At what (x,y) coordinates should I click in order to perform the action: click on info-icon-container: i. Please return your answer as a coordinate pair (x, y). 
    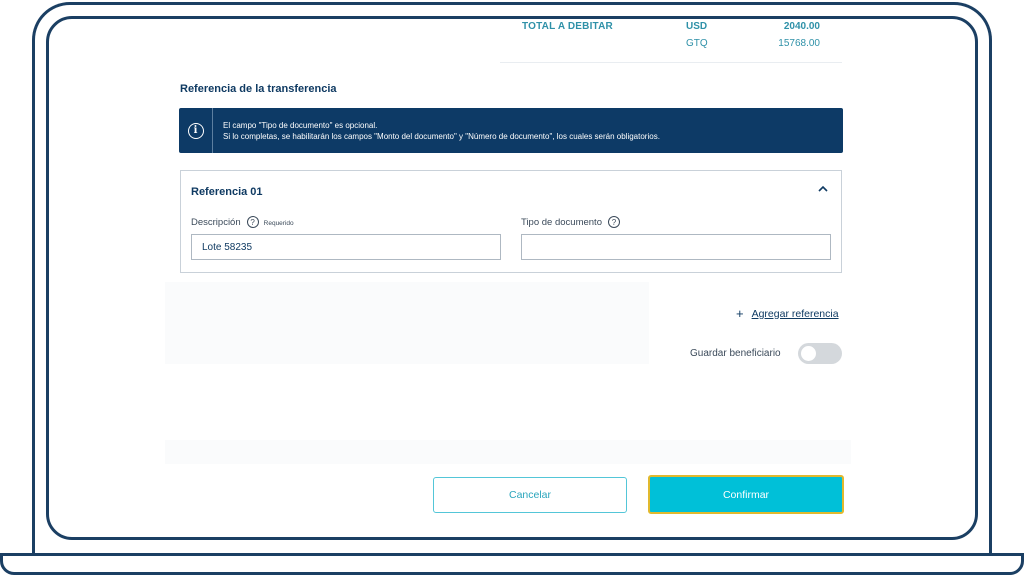
    Looking at the image, I should click on (196, 130).